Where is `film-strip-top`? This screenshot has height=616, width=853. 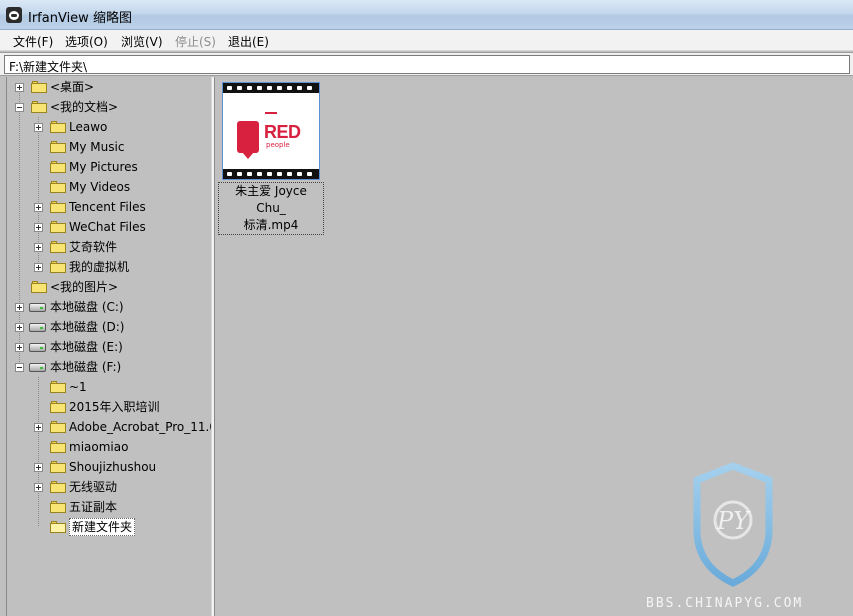
film-strip-top is located at coordinates (271, 88).